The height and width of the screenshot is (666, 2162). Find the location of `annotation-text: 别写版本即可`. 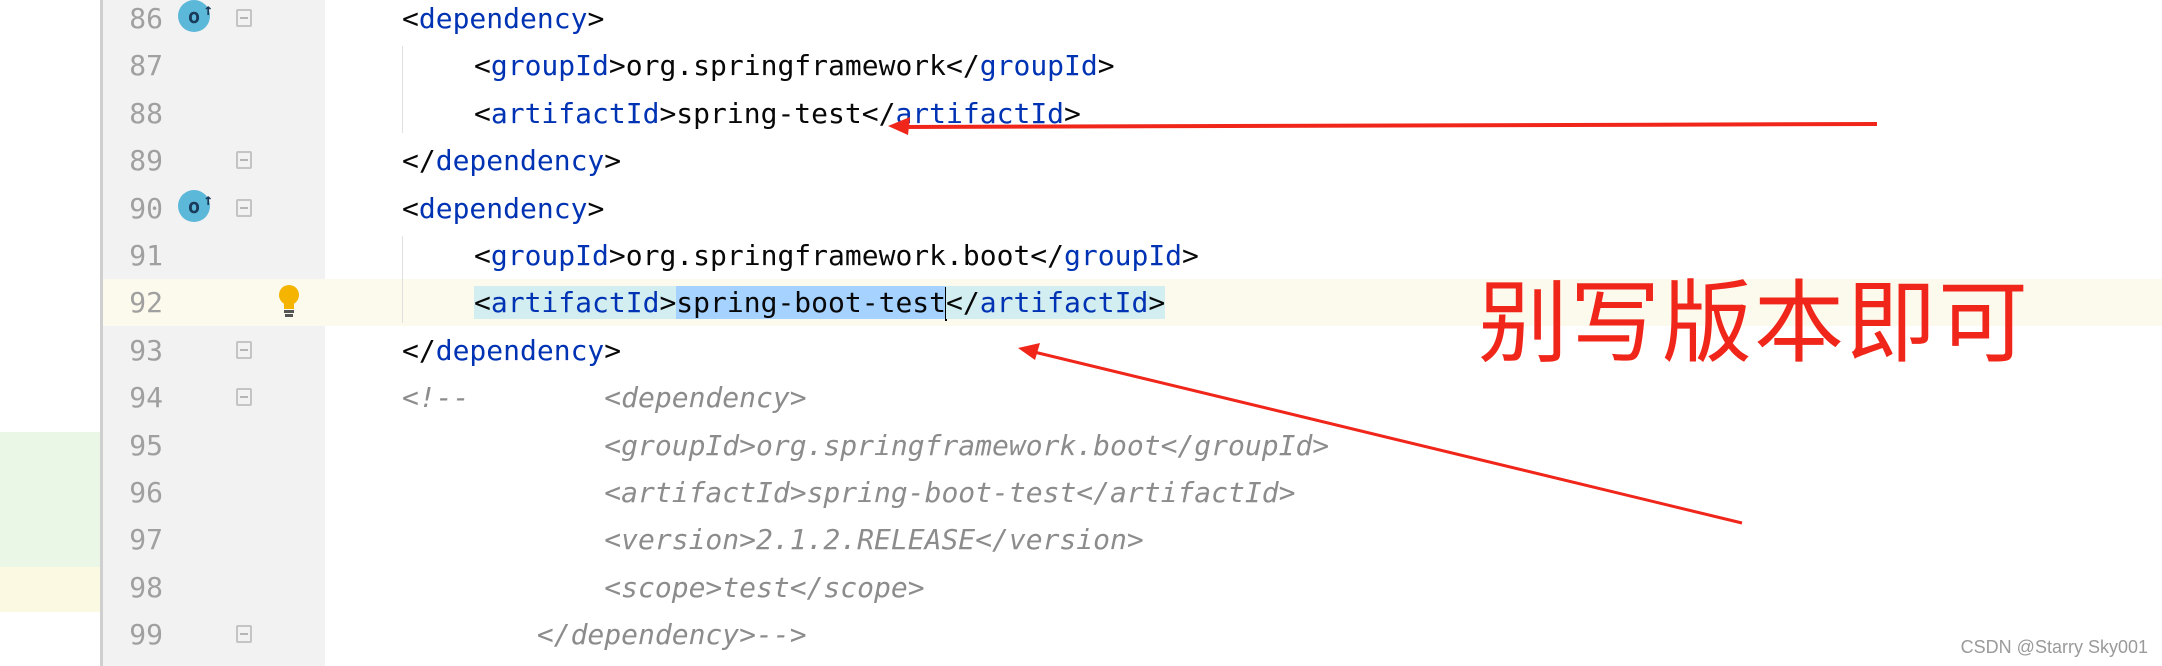

annotation-text: 别写版本即可 is located at coordinates (1754, 323).